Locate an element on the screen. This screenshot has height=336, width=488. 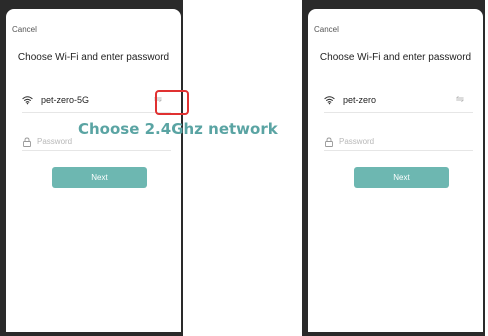
wifi-network-row: pet-zero ⇋ is located at coordinates (398, 102).